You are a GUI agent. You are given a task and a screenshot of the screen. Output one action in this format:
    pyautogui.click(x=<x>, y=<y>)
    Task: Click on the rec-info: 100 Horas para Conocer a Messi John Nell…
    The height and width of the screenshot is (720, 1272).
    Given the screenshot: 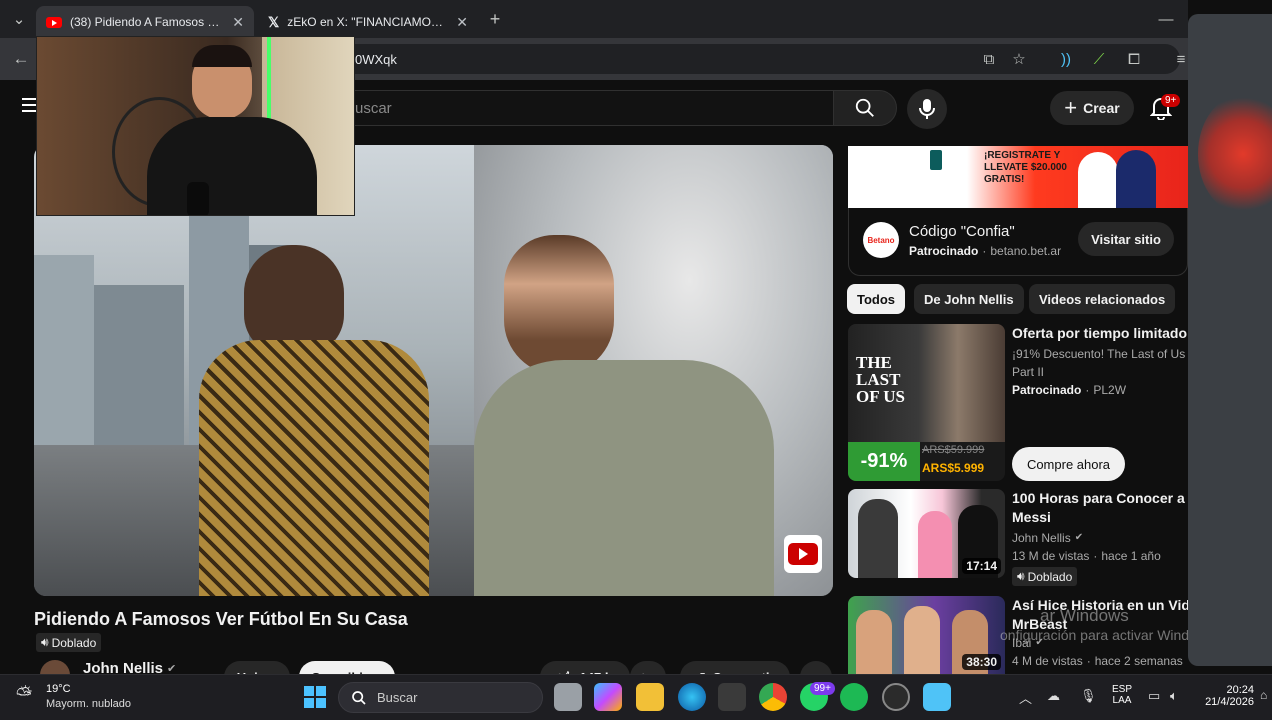 What is the action you would take?
    pyautogui.click(x=1100, y=537)
    